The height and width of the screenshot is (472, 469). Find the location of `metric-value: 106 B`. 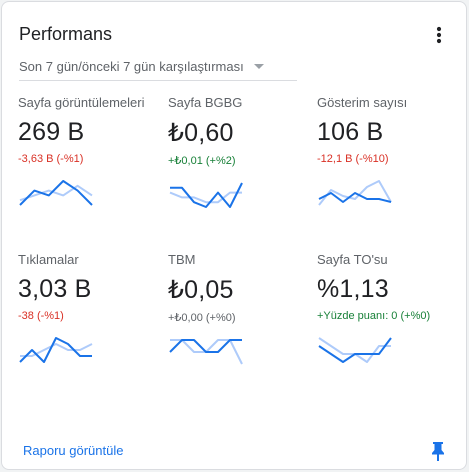

metric-value: 106 B is located at coordinates (350, 132).